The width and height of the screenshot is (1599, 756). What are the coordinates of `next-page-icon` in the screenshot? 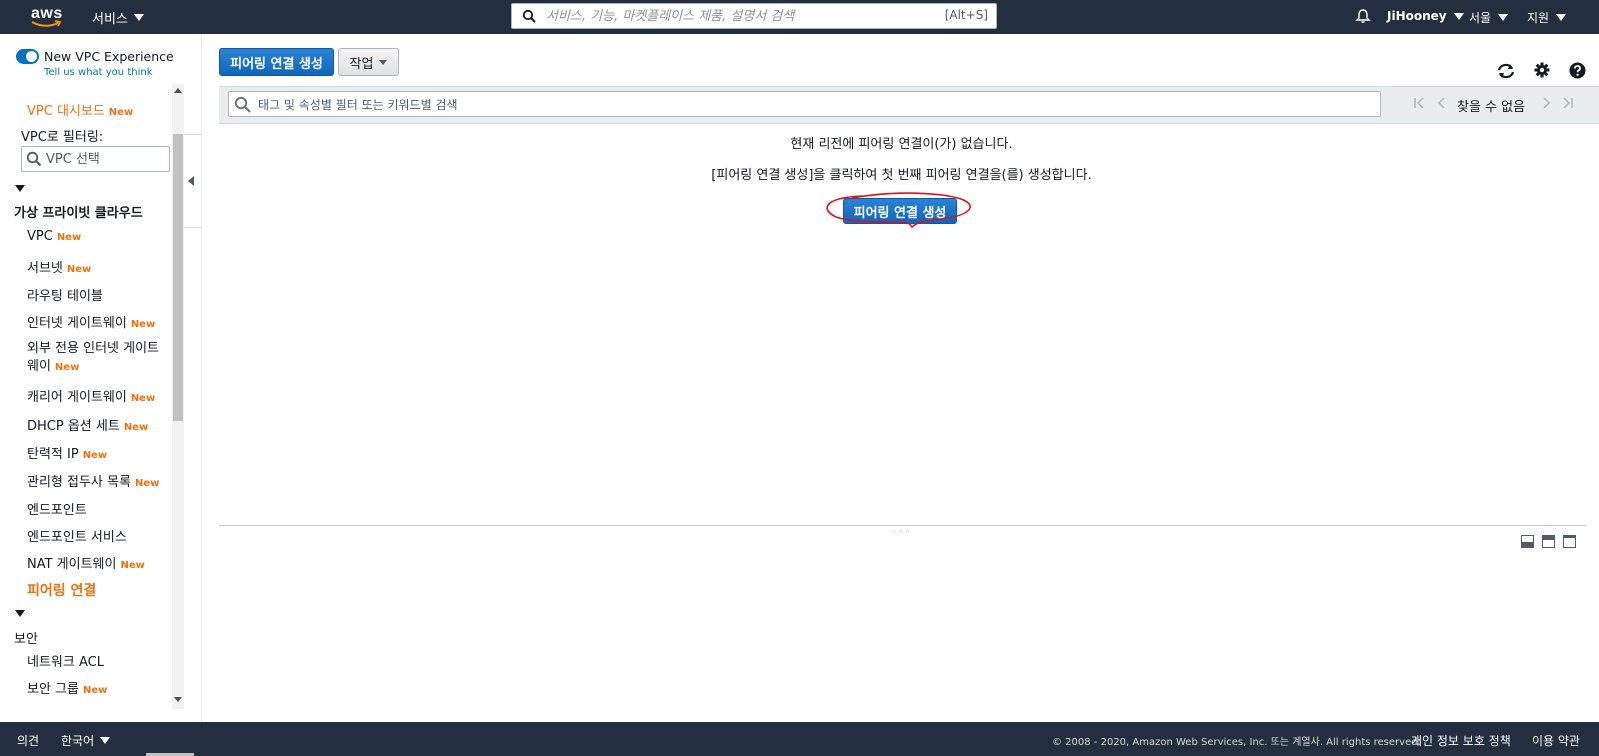 It's located at (1547, 103).